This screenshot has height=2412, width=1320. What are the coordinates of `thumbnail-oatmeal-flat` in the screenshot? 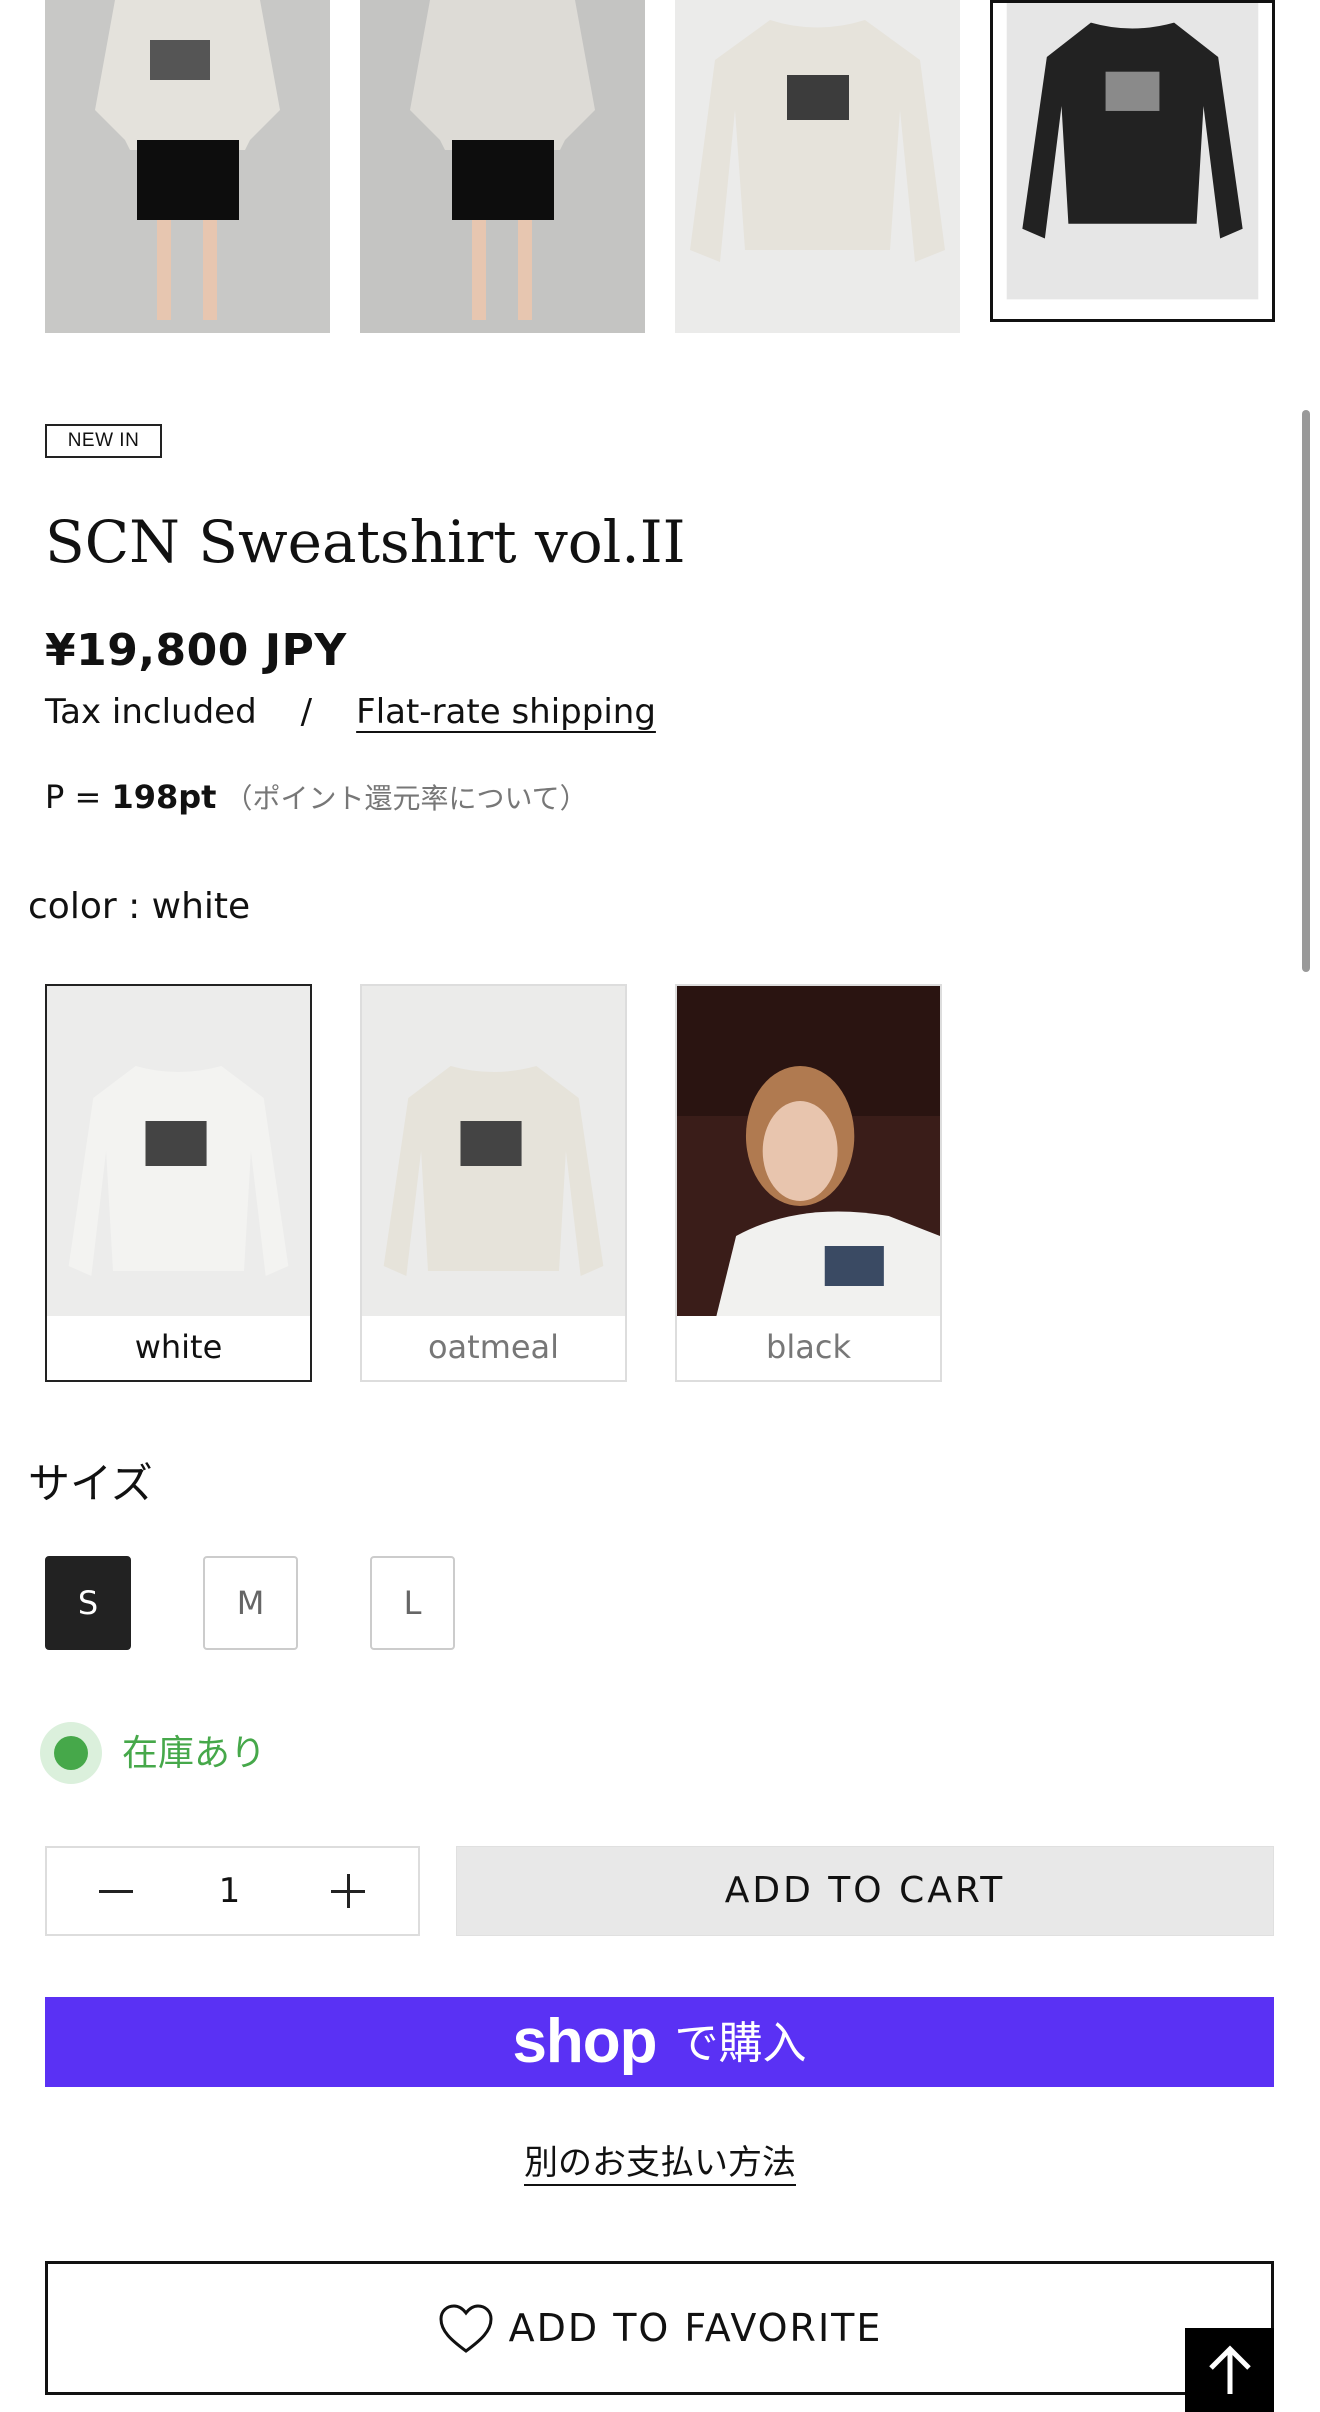 It's located at (817, 166).